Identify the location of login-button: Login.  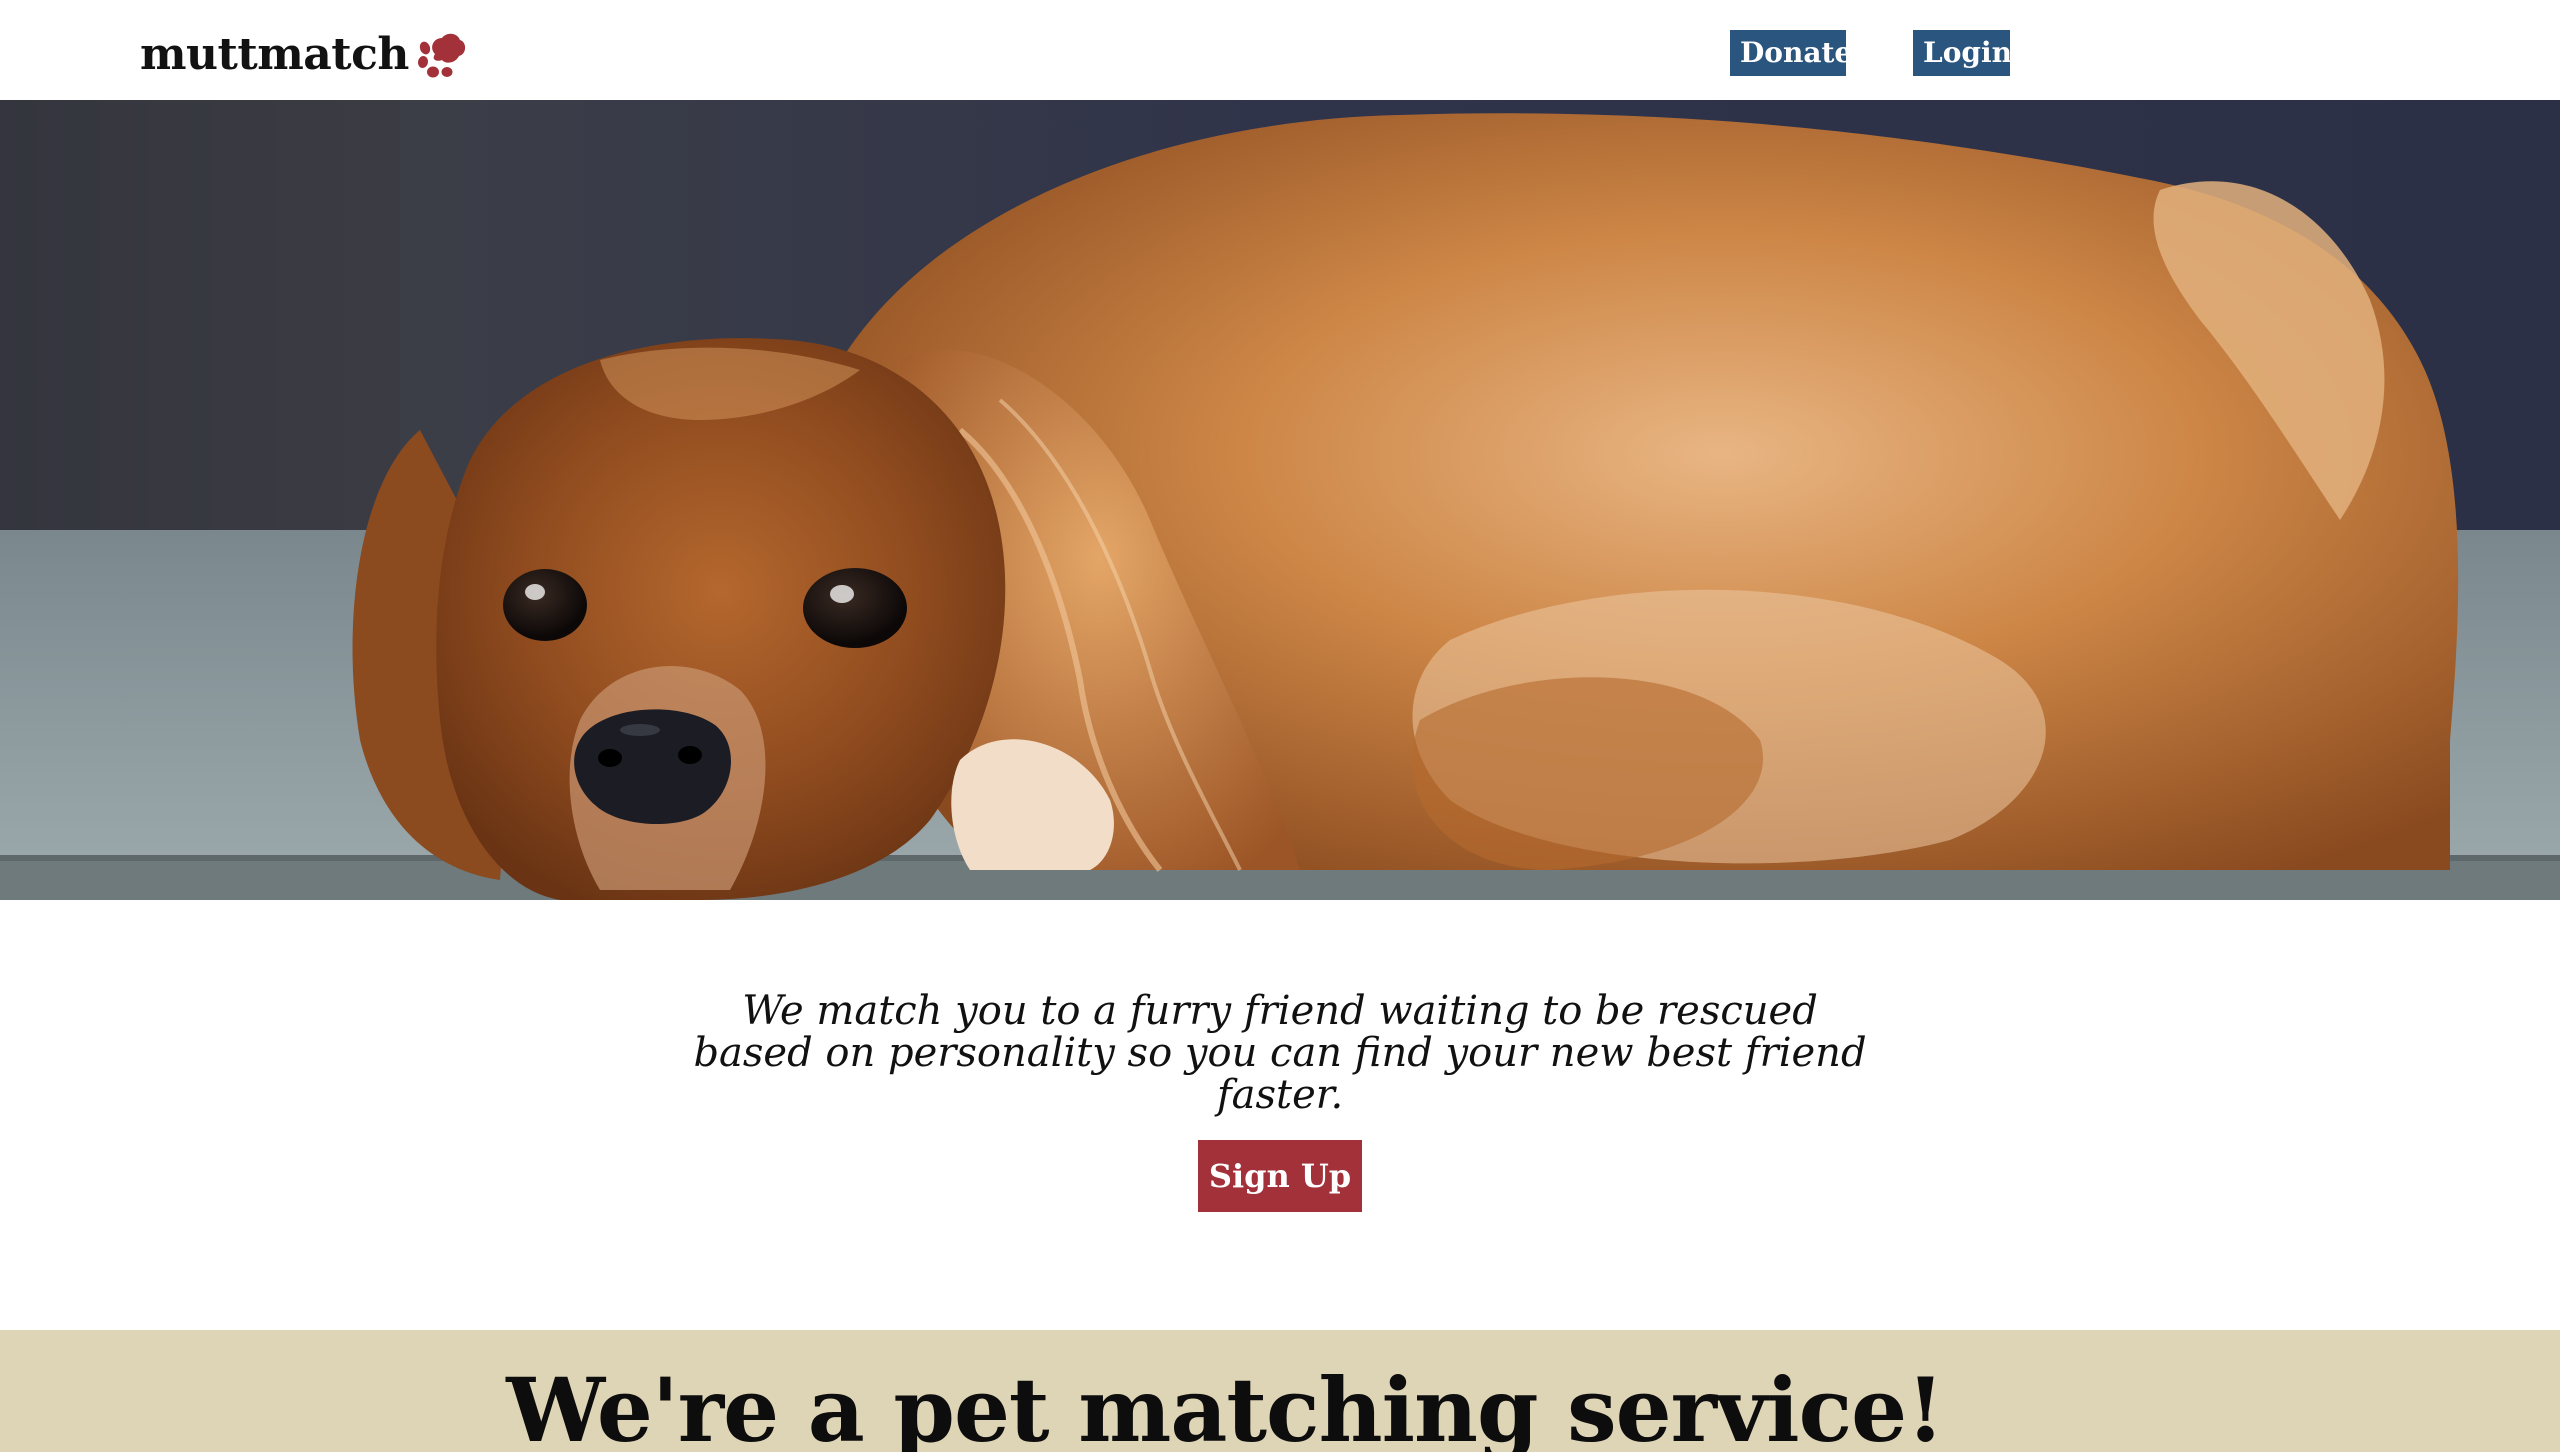
(1962, 53).